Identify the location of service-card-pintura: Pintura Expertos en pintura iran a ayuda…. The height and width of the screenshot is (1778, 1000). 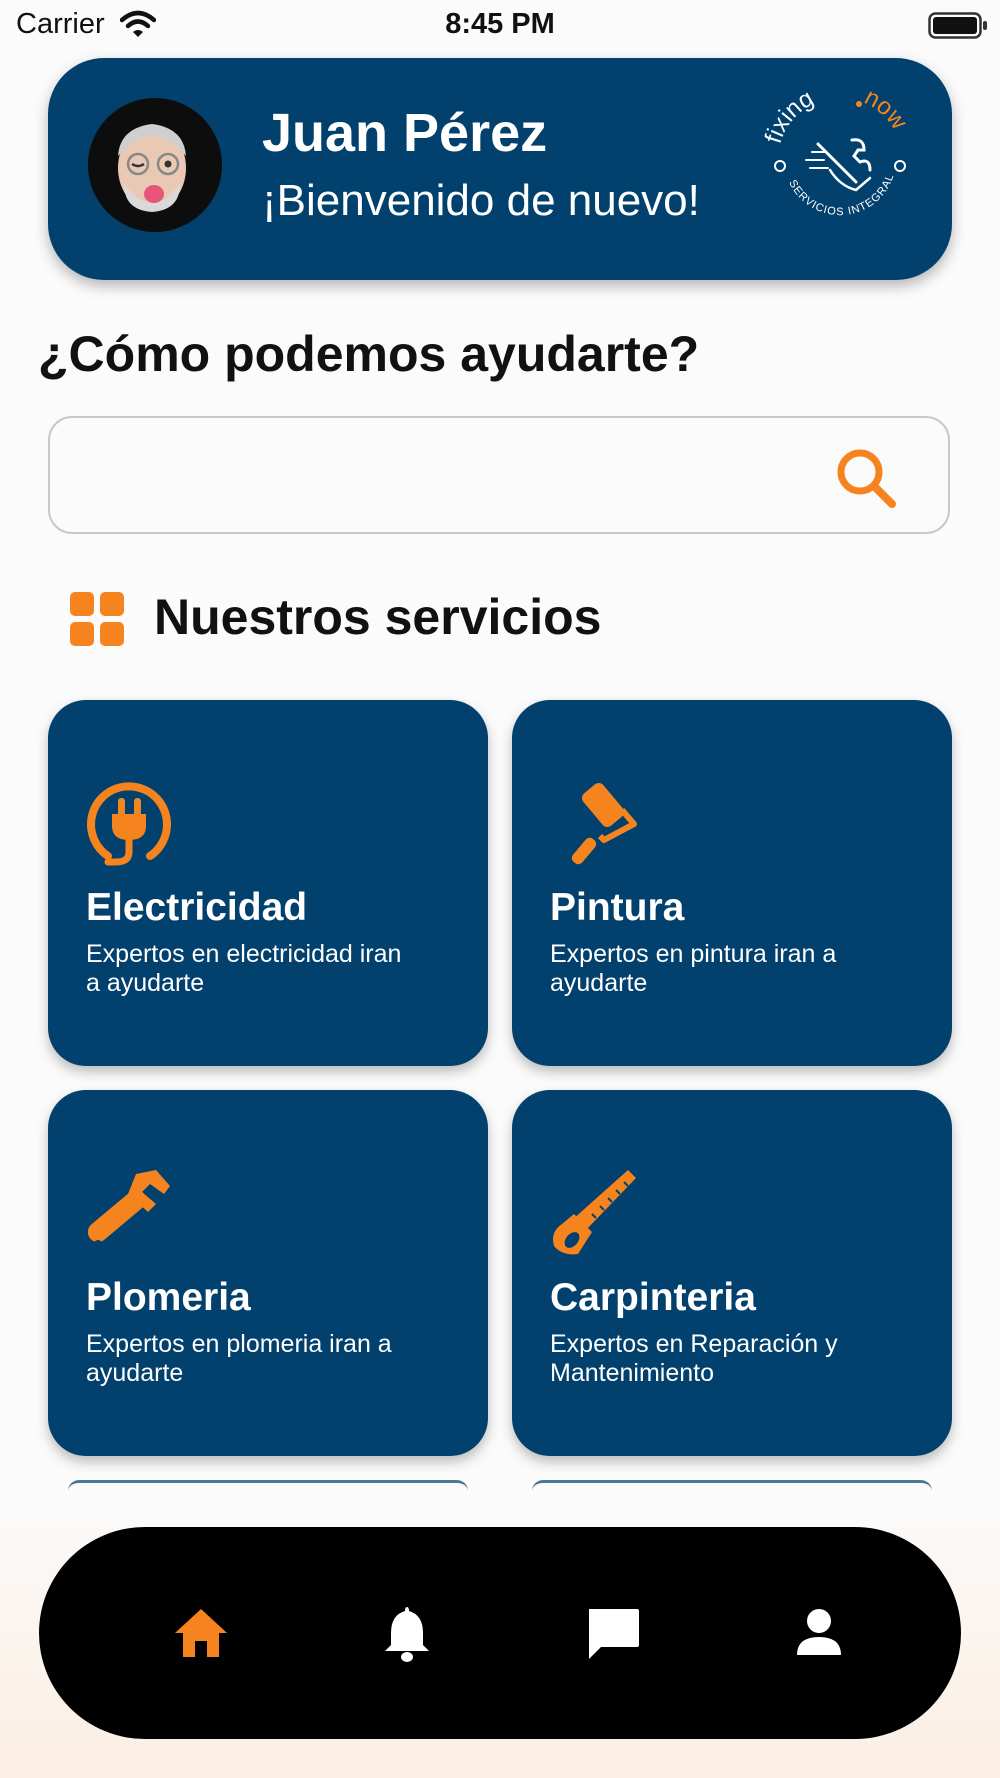
(732, 883).